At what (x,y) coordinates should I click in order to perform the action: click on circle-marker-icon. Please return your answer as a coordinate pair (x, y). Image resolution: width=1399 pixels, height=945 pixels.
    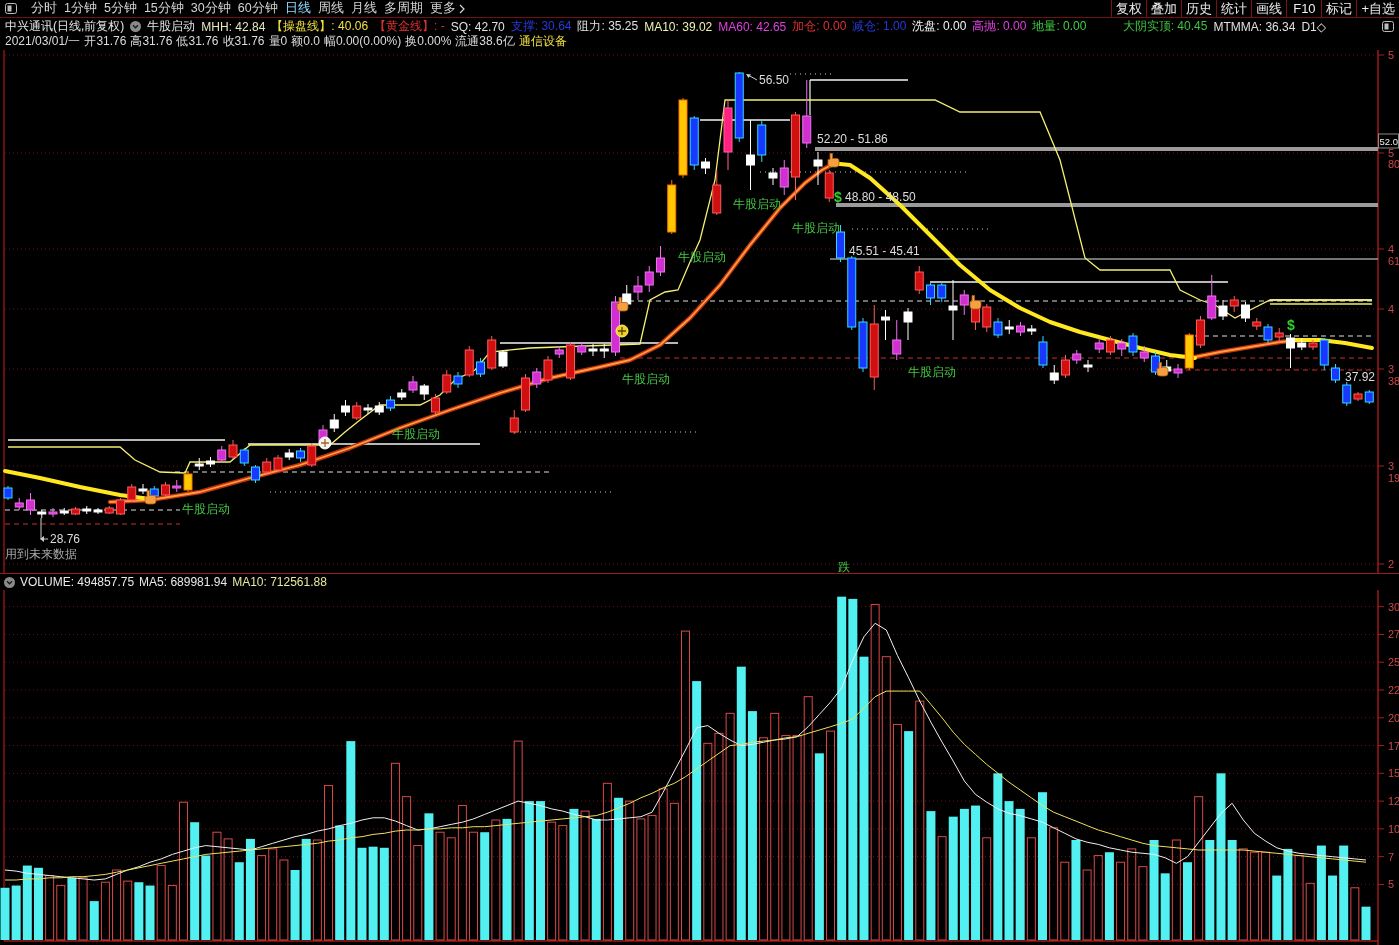
    Looking at the image, I should click on (325, 443).